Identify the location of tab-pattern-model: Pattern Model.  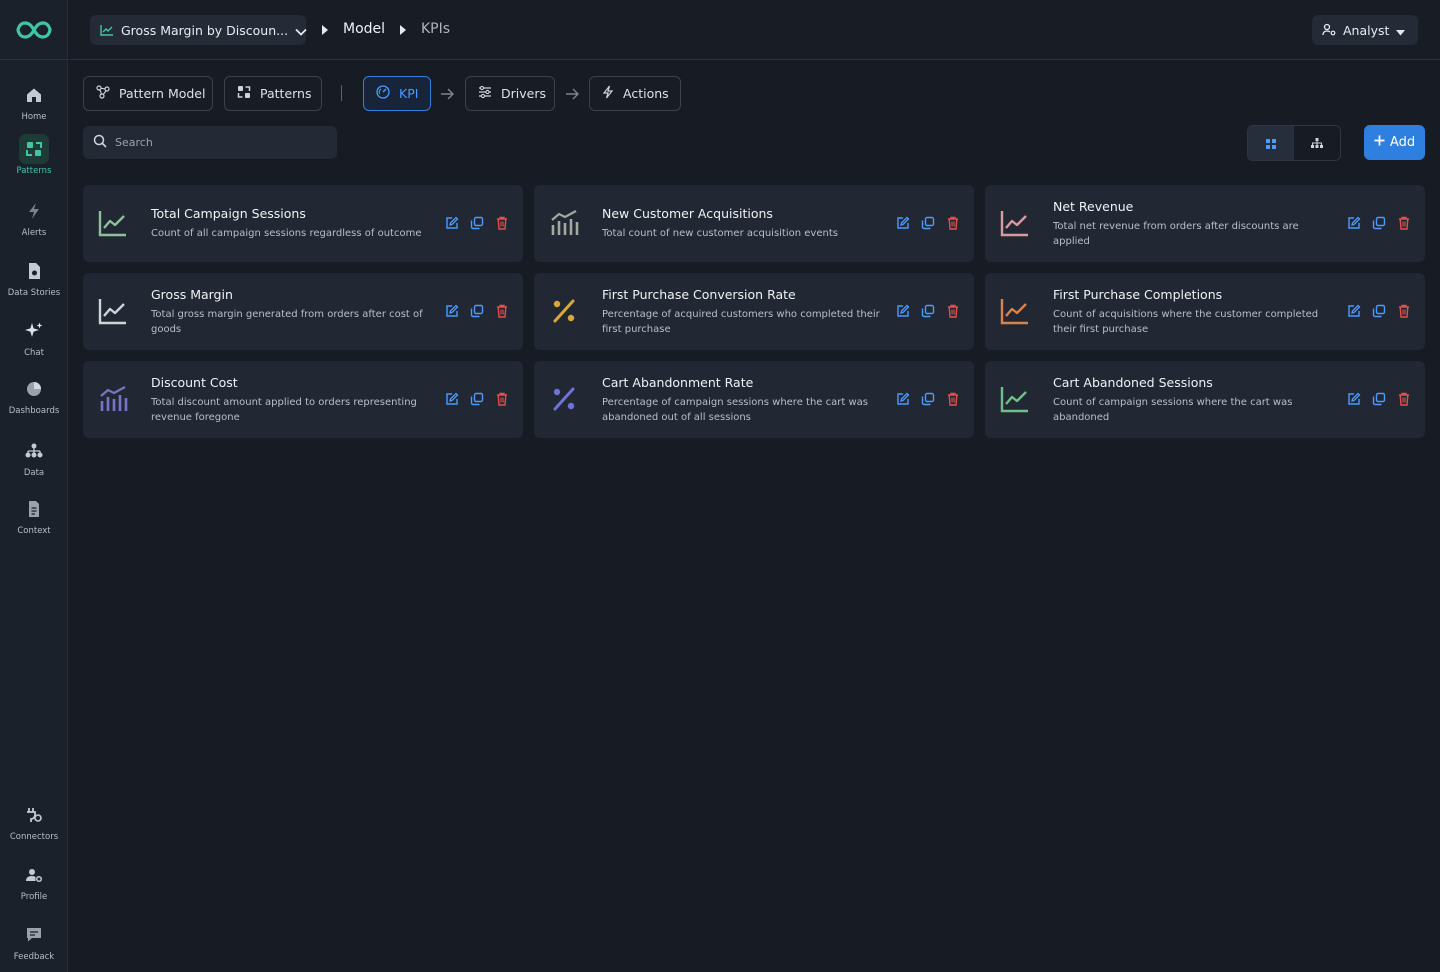
(148, 93).